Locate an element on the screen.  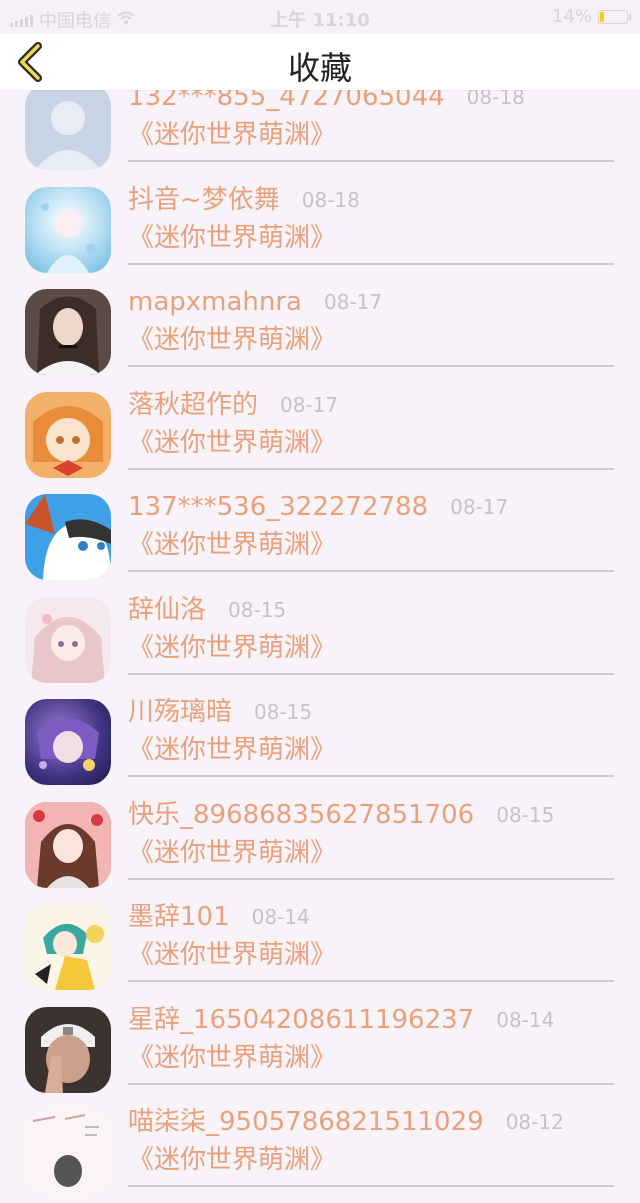
user-name: 抖音~梦依舞 is located at coordinates (204, 199).